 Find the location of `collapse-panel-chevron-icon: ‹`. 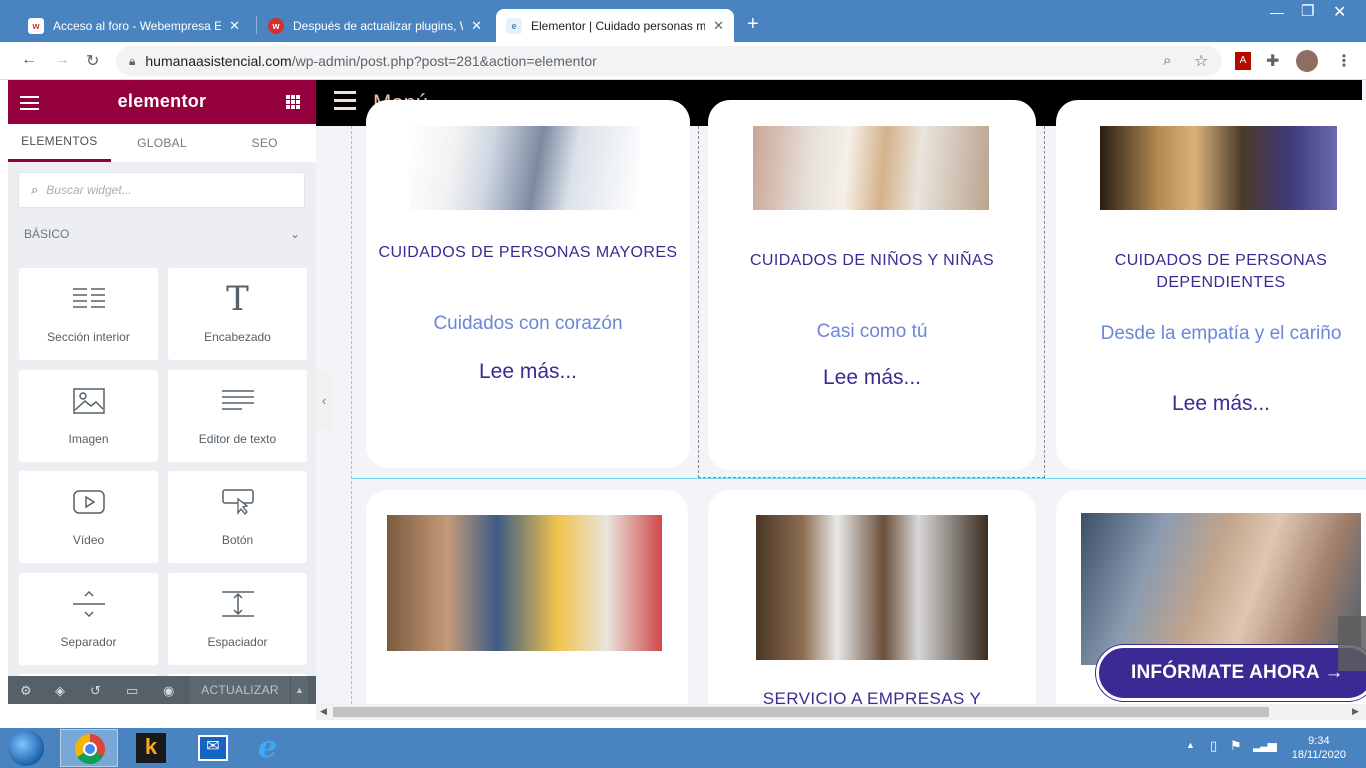

collapse-panel-chevron-icon: ‹ is located at coordinates (324, 401).